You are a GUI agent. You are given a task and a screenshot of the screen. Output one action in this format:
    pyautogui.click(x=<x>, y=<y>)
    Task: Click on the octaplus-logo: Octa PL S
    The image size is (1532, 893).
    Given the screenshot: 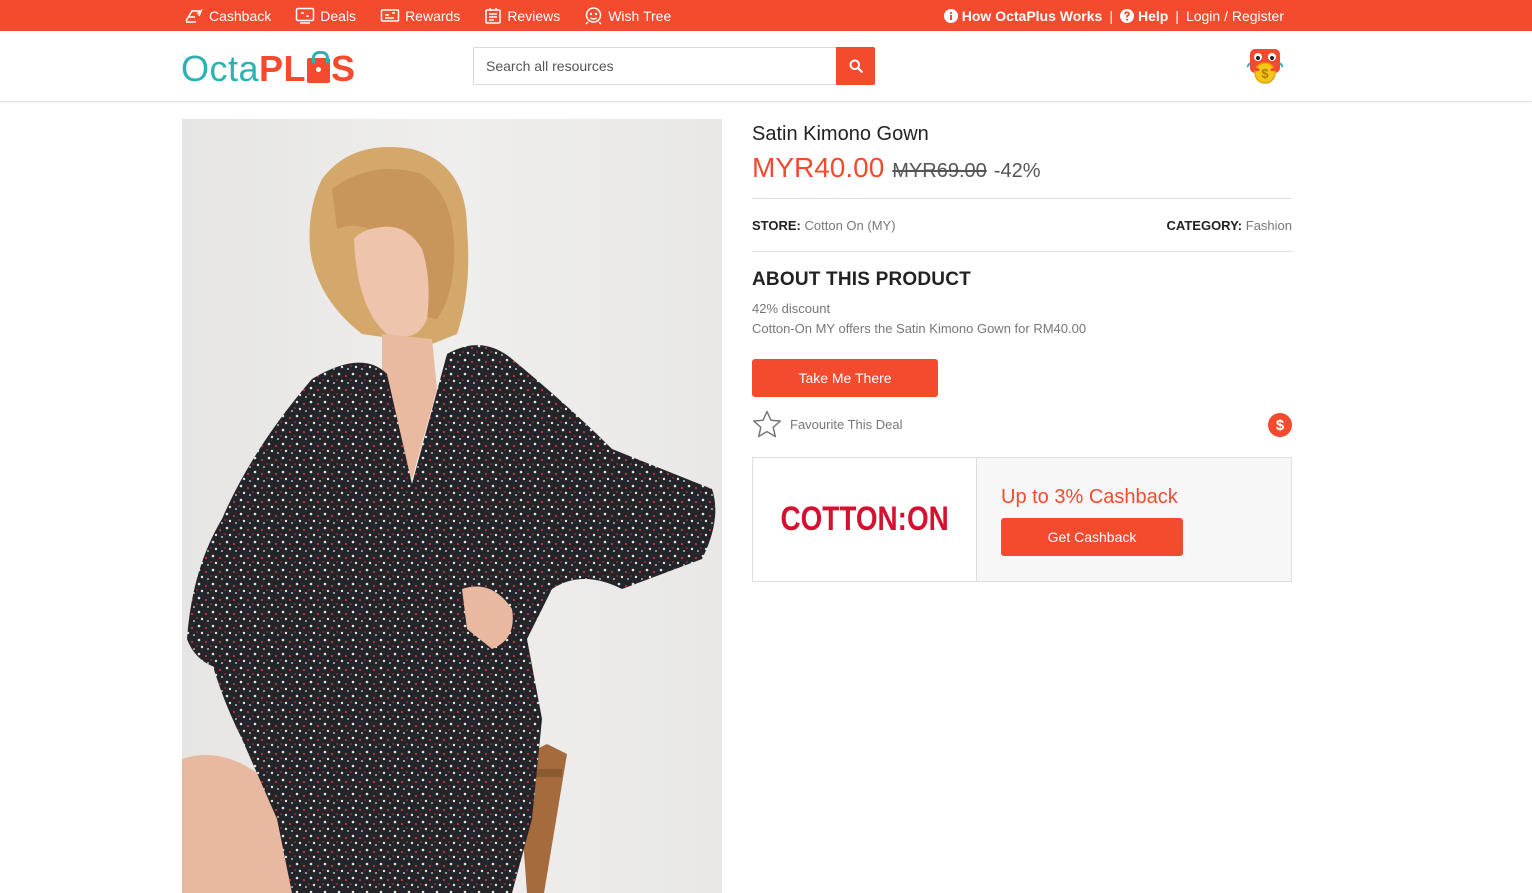 What is the action you would take?
    pyautogui.click(x=268, y=69)
    